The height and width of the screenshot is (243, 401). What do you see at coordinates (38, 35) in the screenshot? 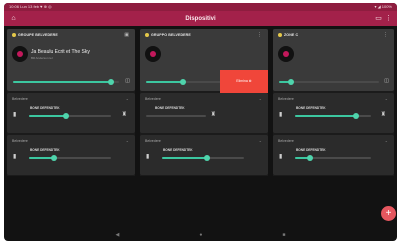
I see `group-name: GROUPE BELVEDERE` at bounding box center [38, 35].